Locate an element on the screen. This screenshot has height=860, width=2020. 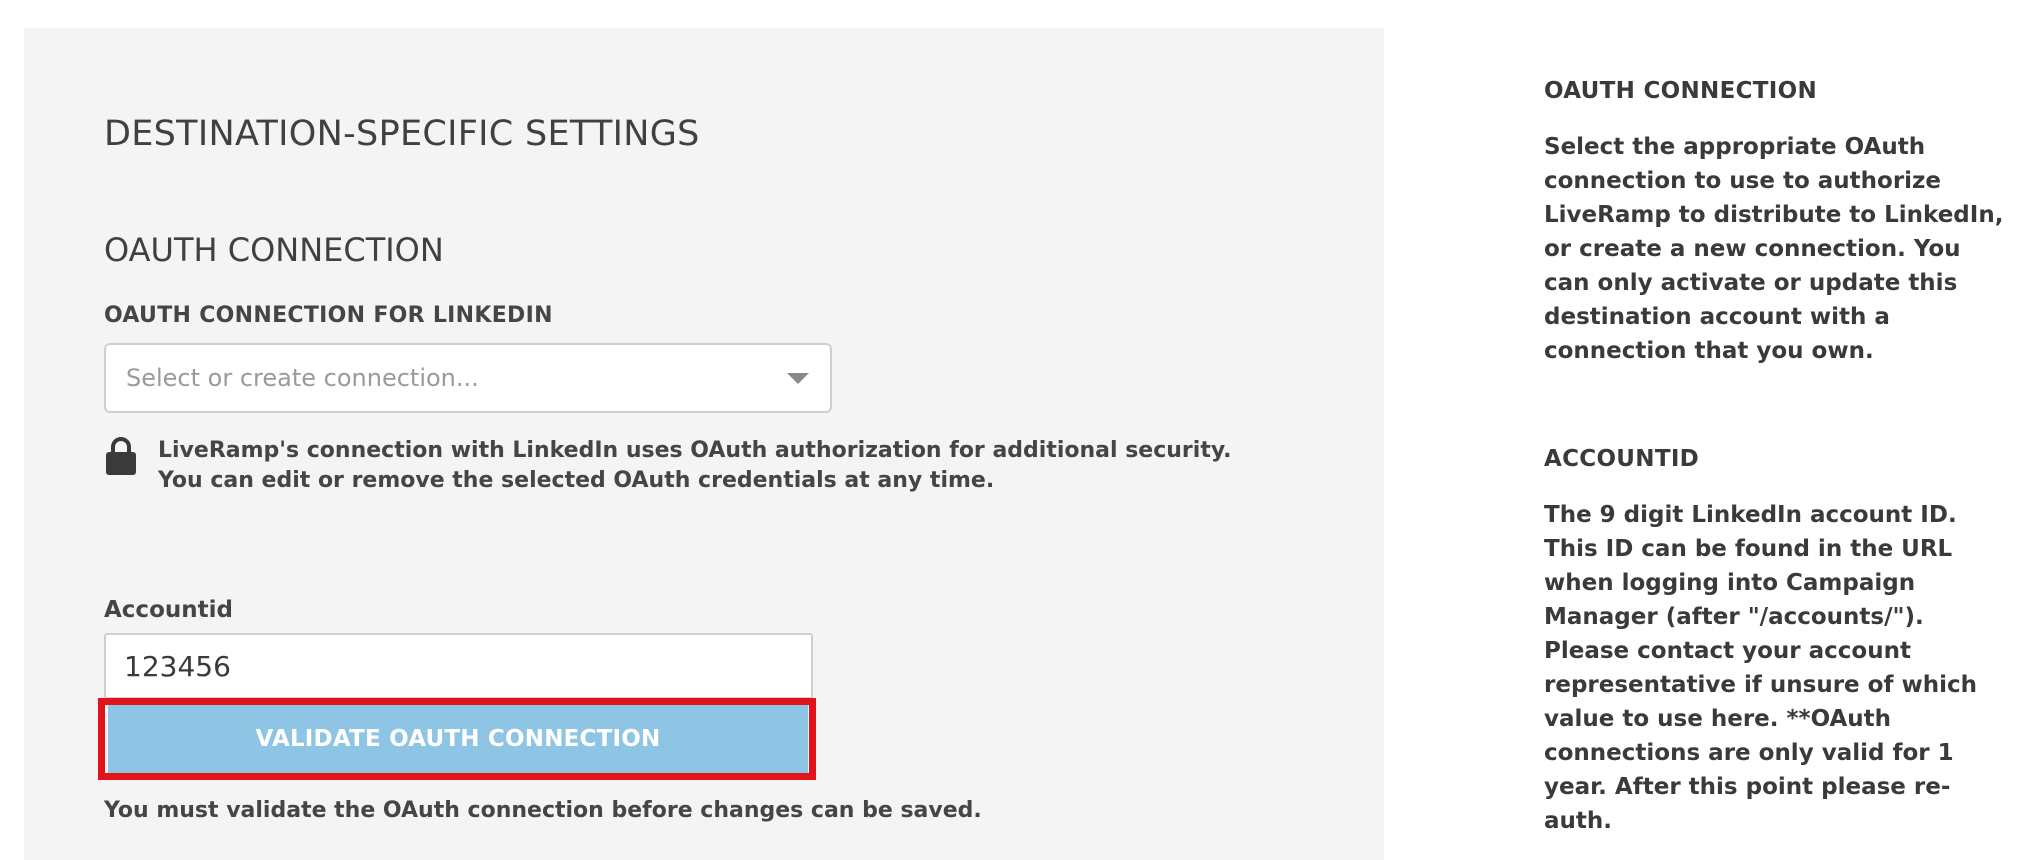
help-oauth-title: OAUTH CONNECTION is located at coordinates (1681, 91).